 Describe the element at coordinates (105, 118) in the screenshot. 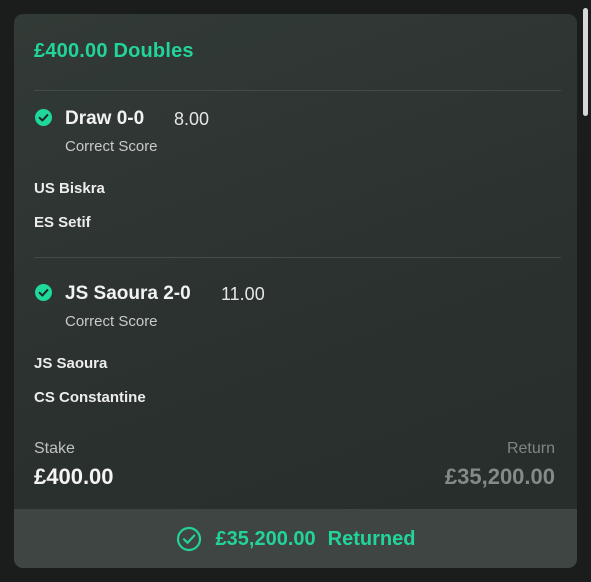

I see `selection-name: Draw 0-0` at that location.